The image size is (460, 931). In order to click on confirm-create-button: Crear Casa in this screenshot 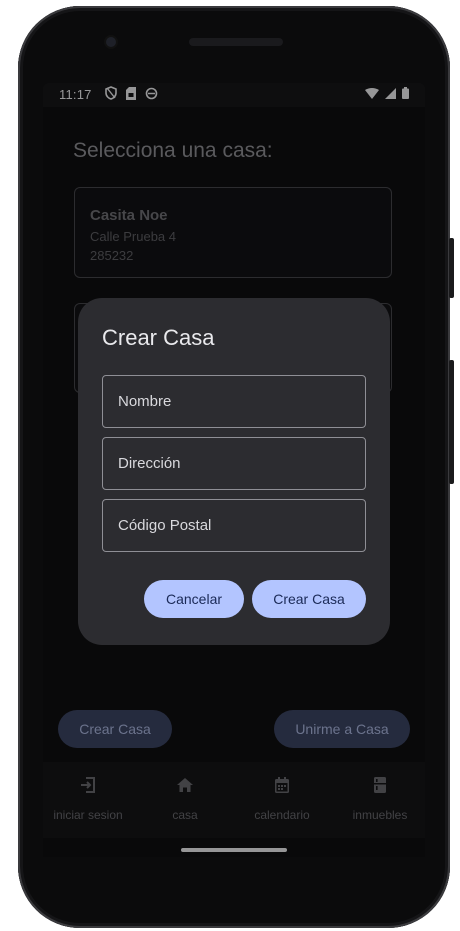, I will do `click(309, 599)`.